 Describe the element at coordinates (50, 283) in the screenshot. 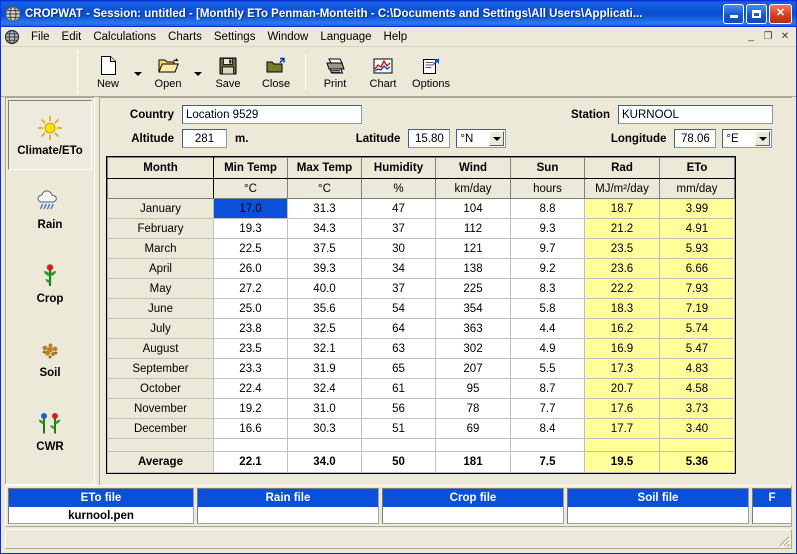

I see `sidebar-item-crop: Crop` at that location.